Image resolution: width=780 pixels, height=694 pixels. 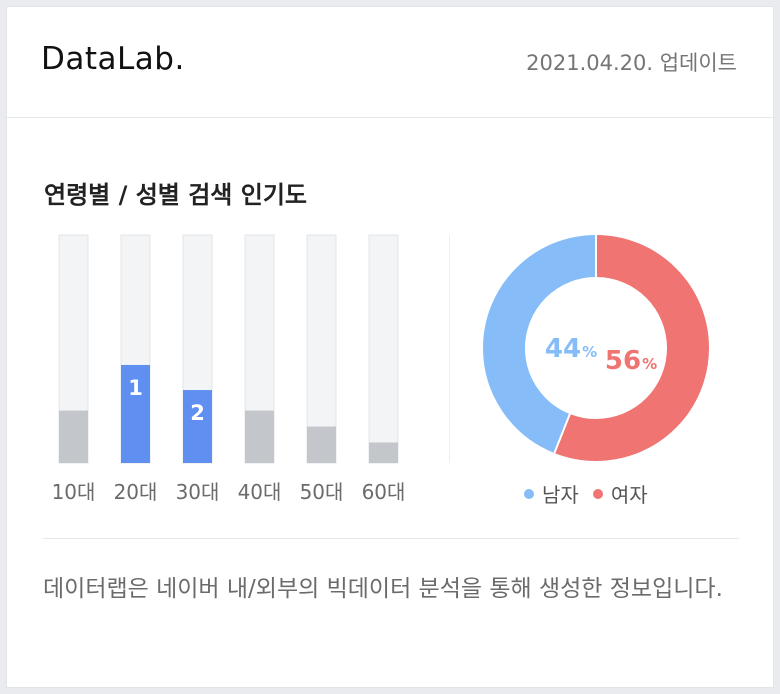 I want to click on bar-category-label: 20대, so click(x=136, y=492).